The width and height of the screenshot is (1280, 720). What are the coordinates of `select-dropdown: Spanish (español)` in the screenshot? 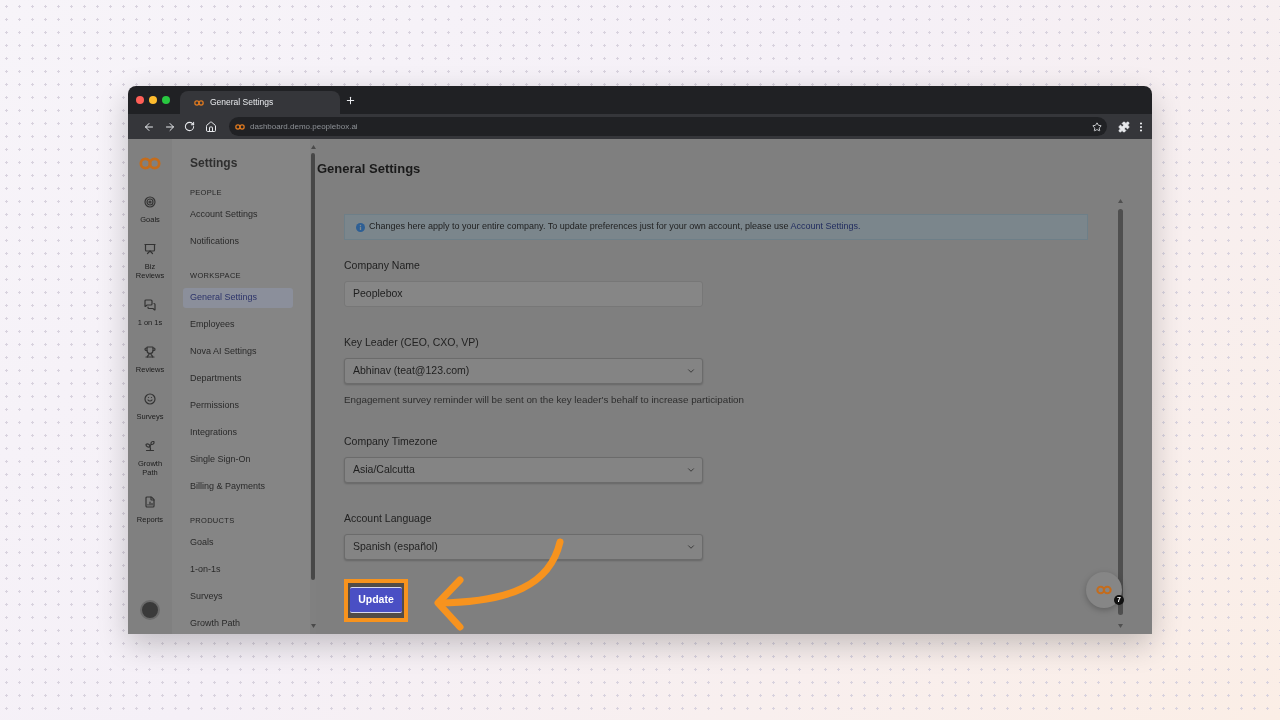 It's located at (523, 547).